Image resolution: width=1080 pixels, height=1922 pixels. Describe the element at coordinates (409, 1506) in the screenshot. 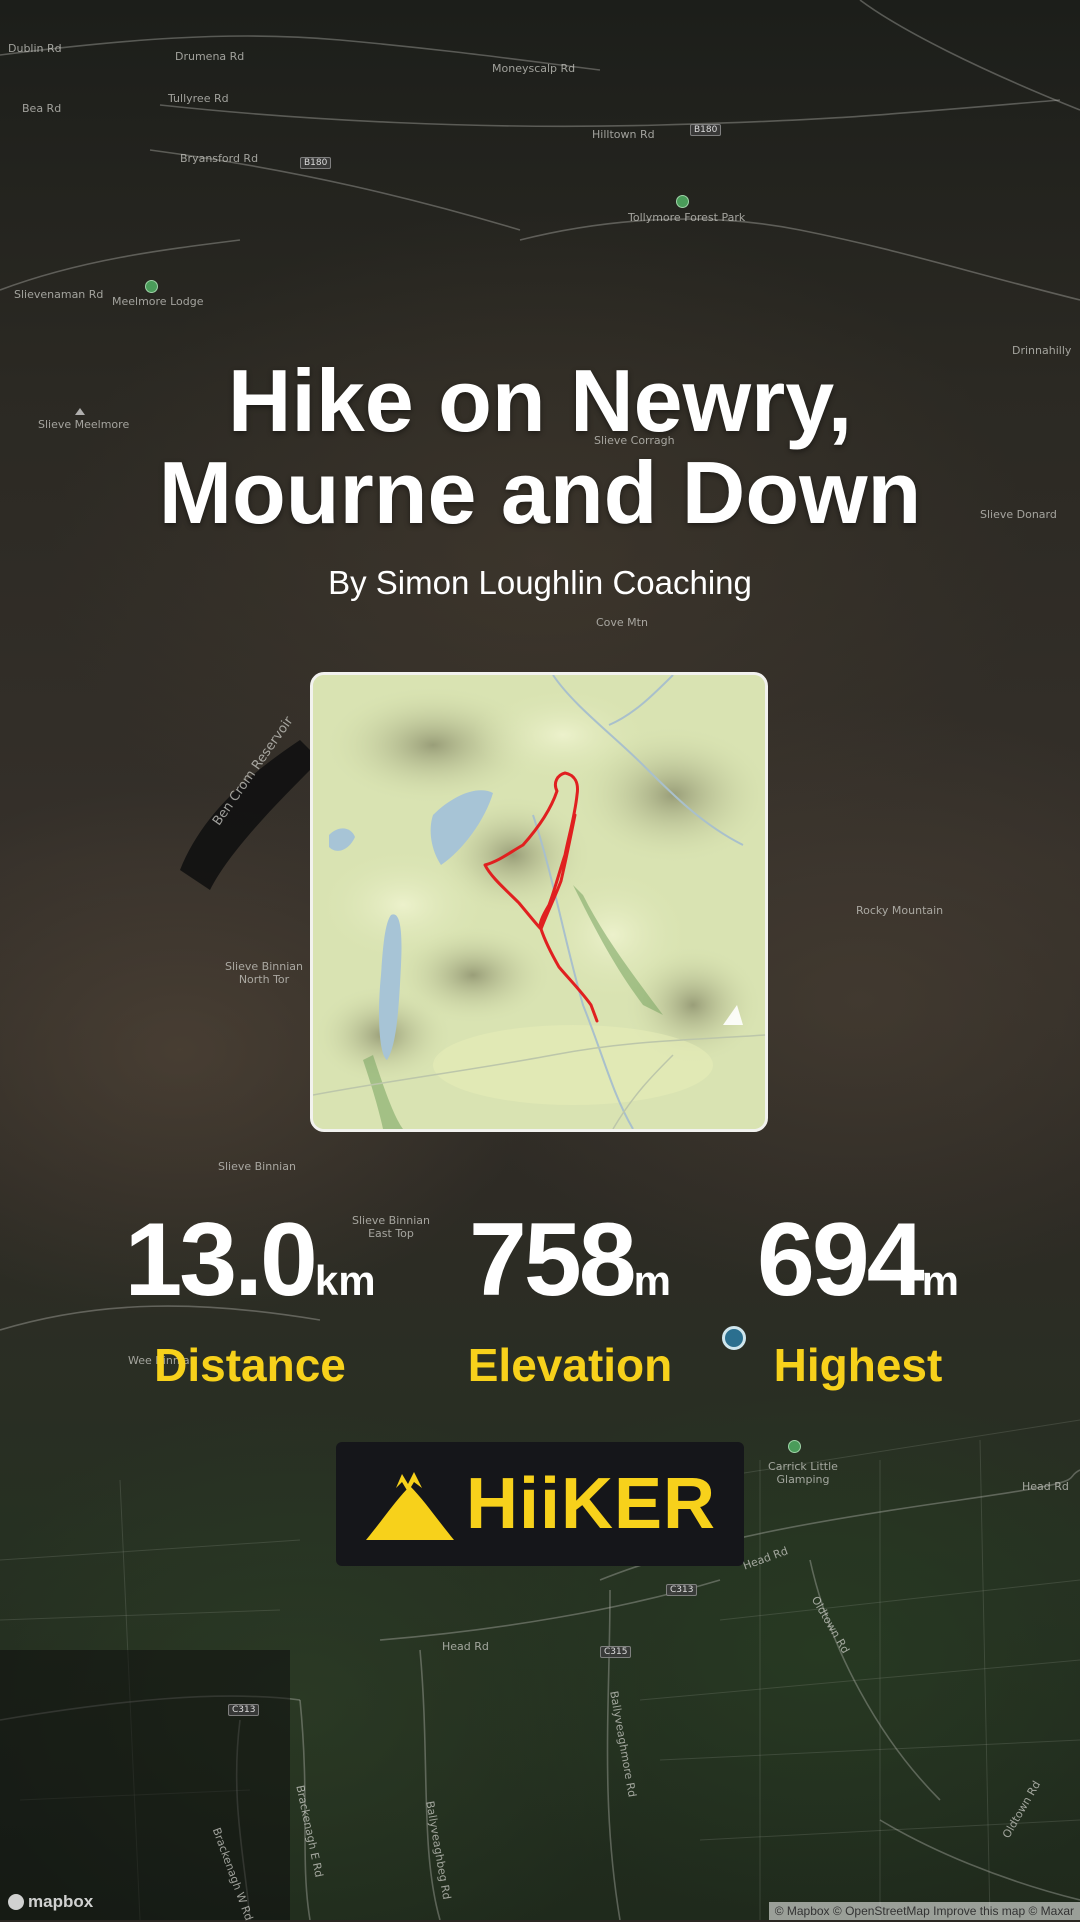

I see `mountain-logo-icon` at that location.